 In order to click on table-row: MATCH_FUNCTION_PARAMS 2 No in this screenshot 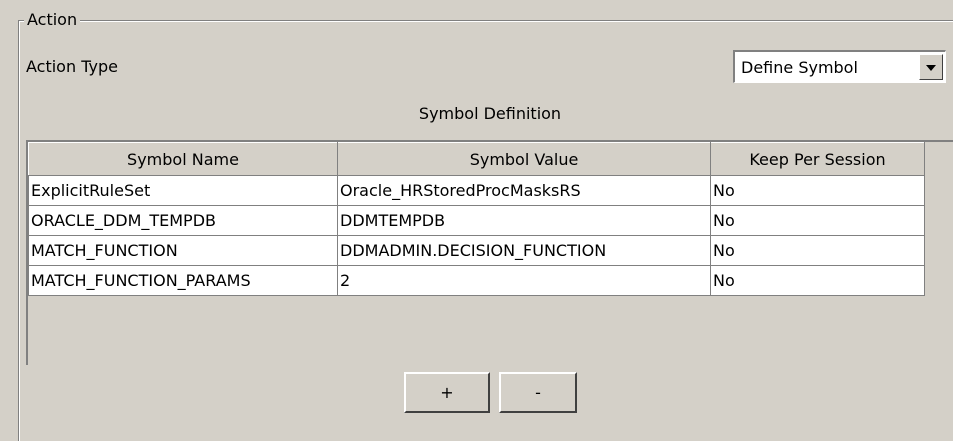, I will do `click(476, 280)`.